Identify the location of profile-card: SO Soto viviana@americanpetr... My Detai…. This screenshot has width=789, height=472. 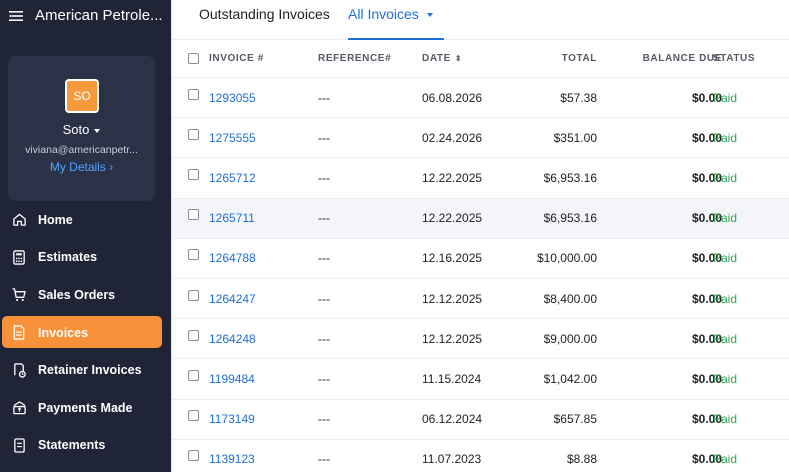
(81, 128).